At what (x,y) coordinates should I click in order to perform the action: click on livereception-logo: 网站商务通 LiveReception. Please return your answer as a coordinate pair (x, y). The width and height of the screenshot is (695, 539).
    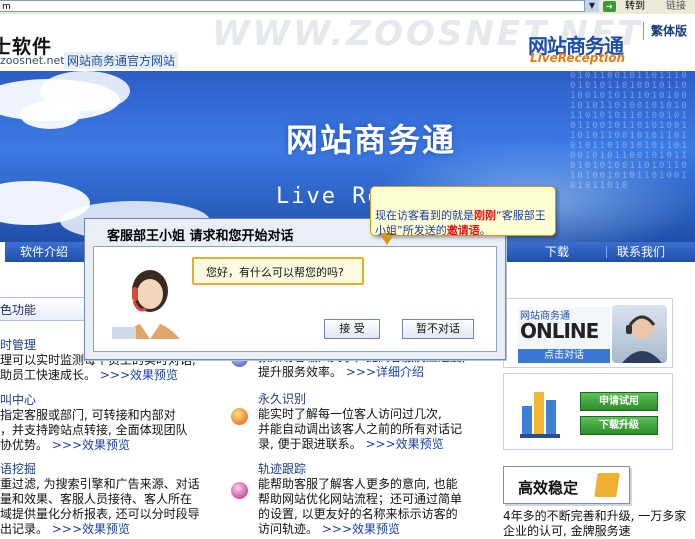
    Looking at the image, I should click on (583, 48).